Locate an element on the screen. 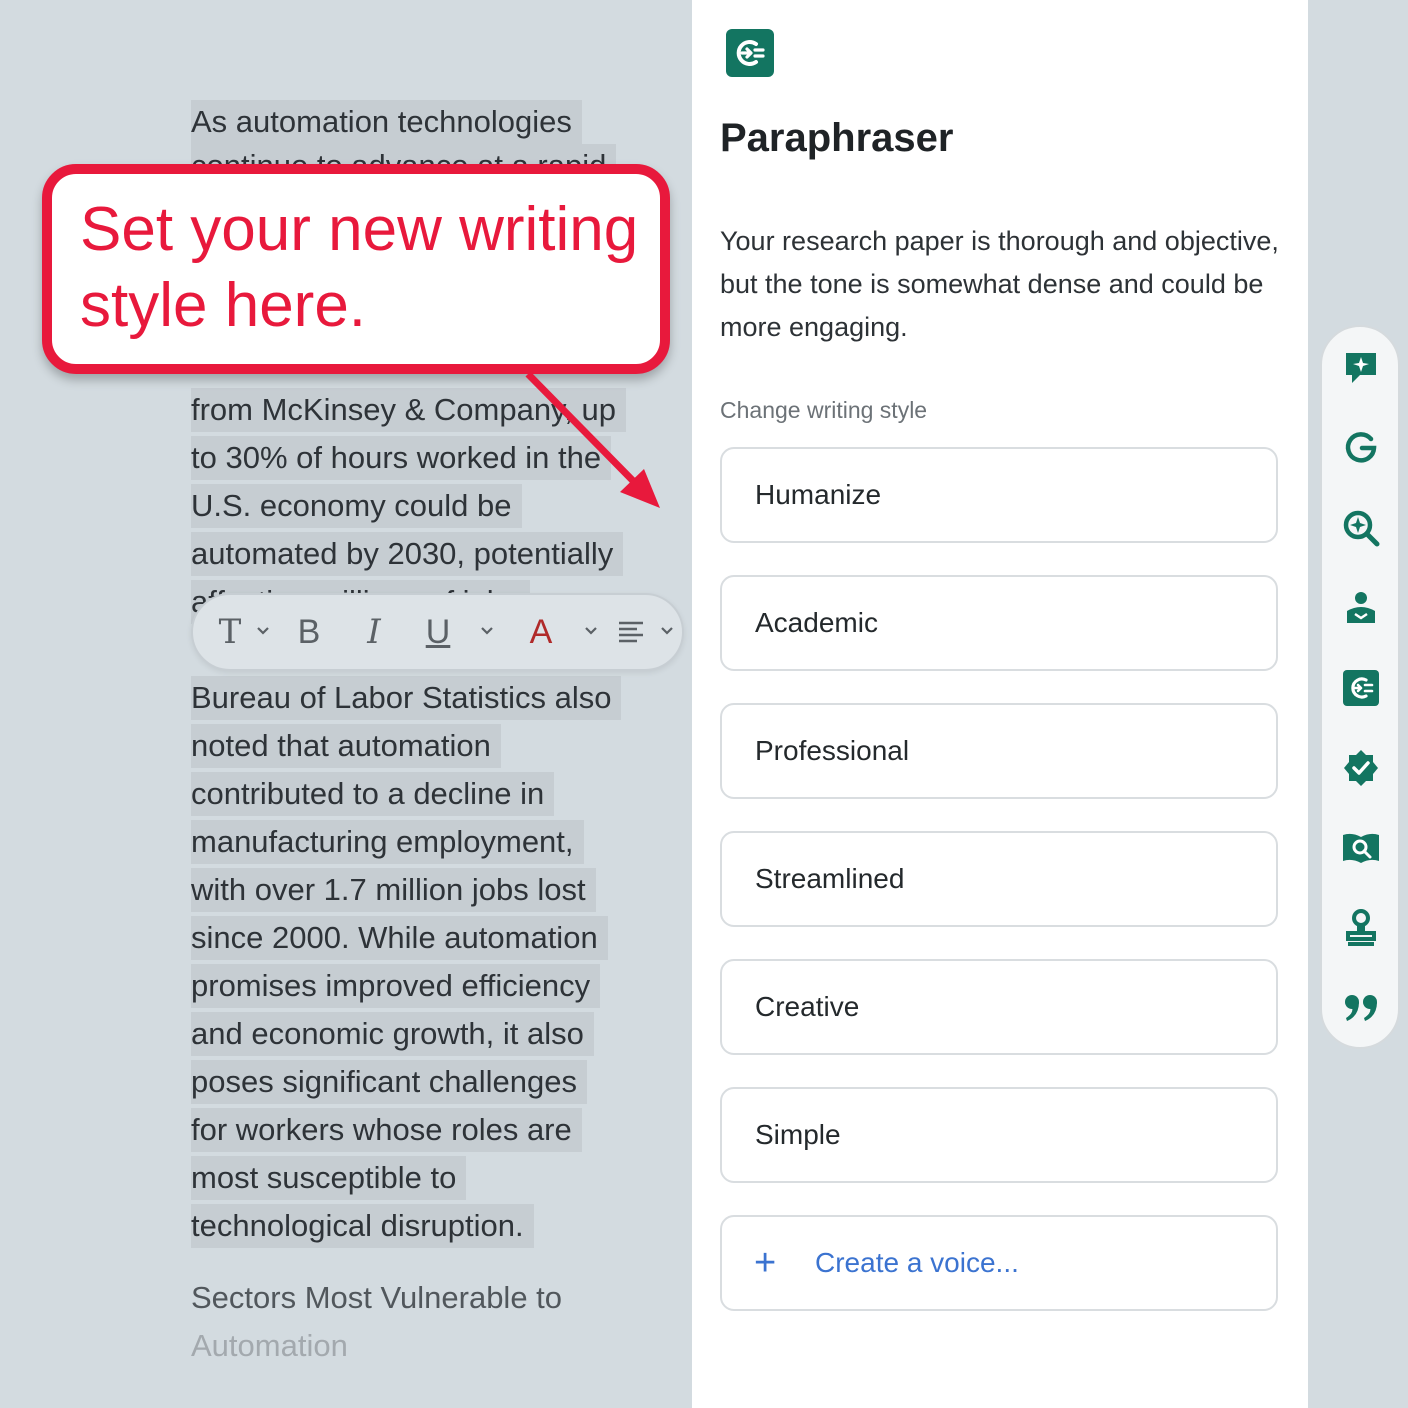 This screenshot has width=1408, height=1408. doc-line: Bureau of Labor Statistics also is located at coordinates (406, 698).